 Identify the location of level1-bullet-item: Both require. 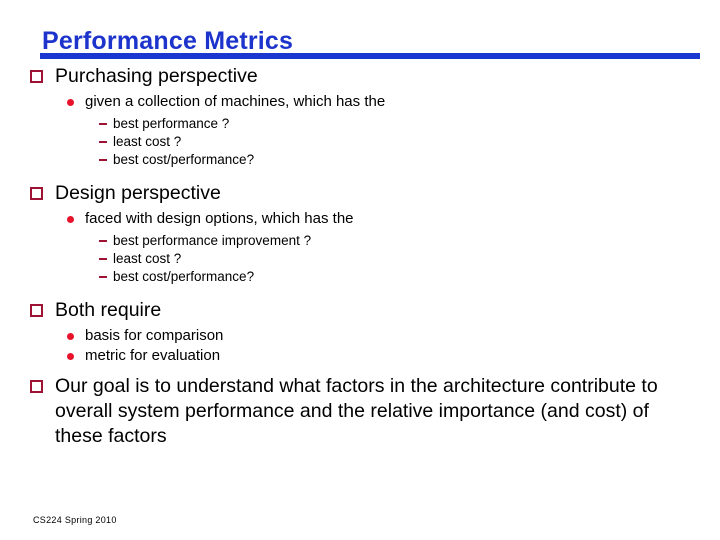
(360, 310).